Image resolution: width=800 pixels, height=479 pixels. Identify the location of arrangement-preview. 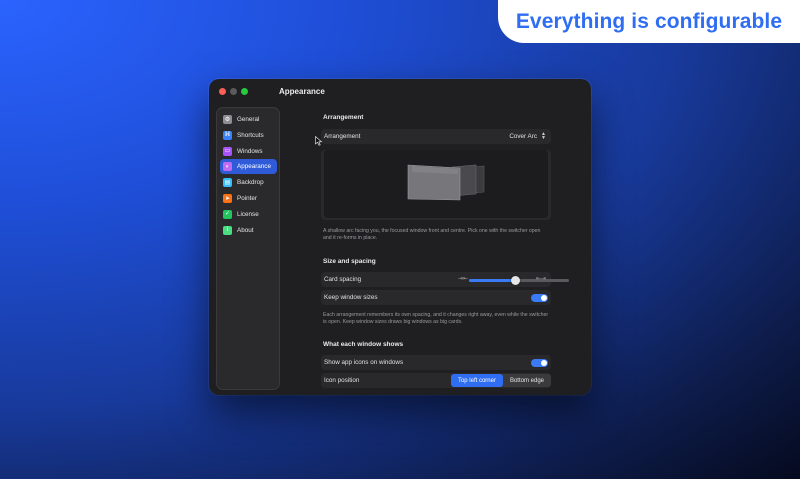
(436, 185).